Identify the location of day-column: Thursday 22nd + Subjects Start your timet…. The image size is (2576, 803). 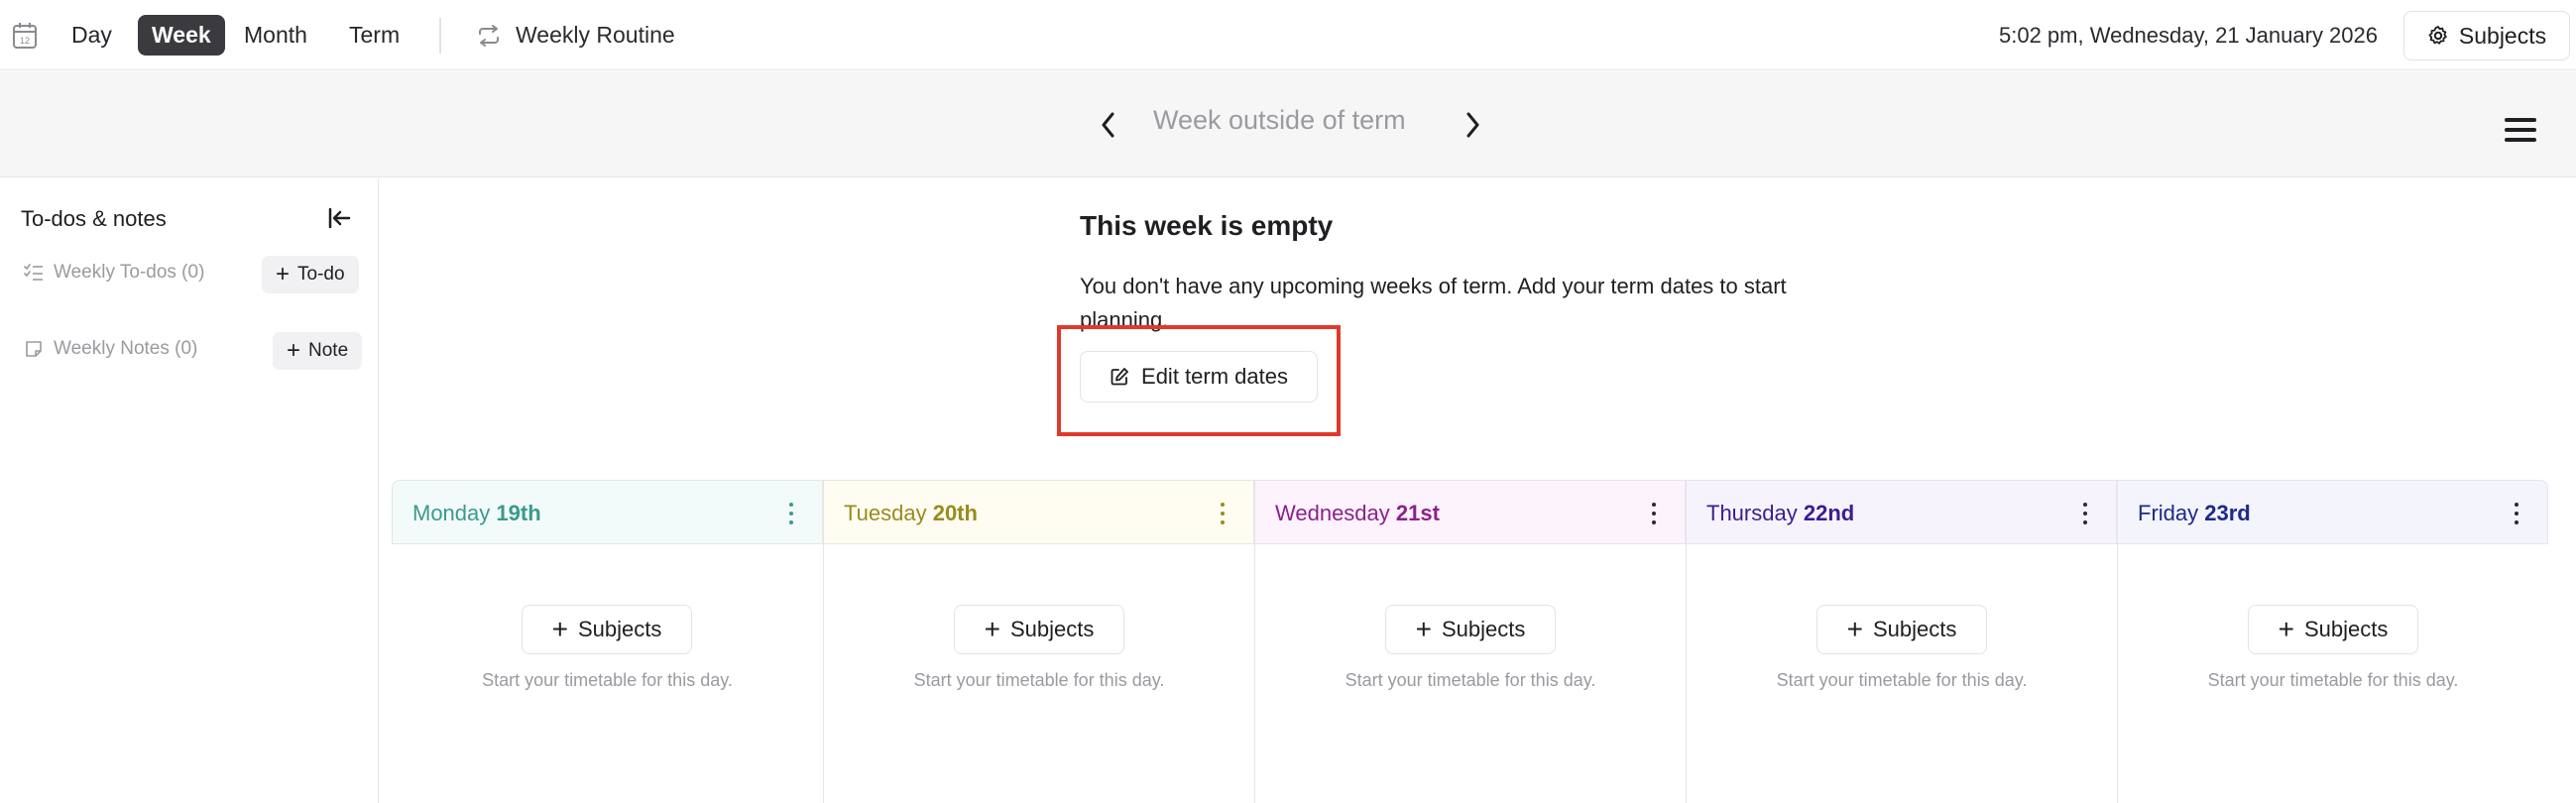
(1901, 641).